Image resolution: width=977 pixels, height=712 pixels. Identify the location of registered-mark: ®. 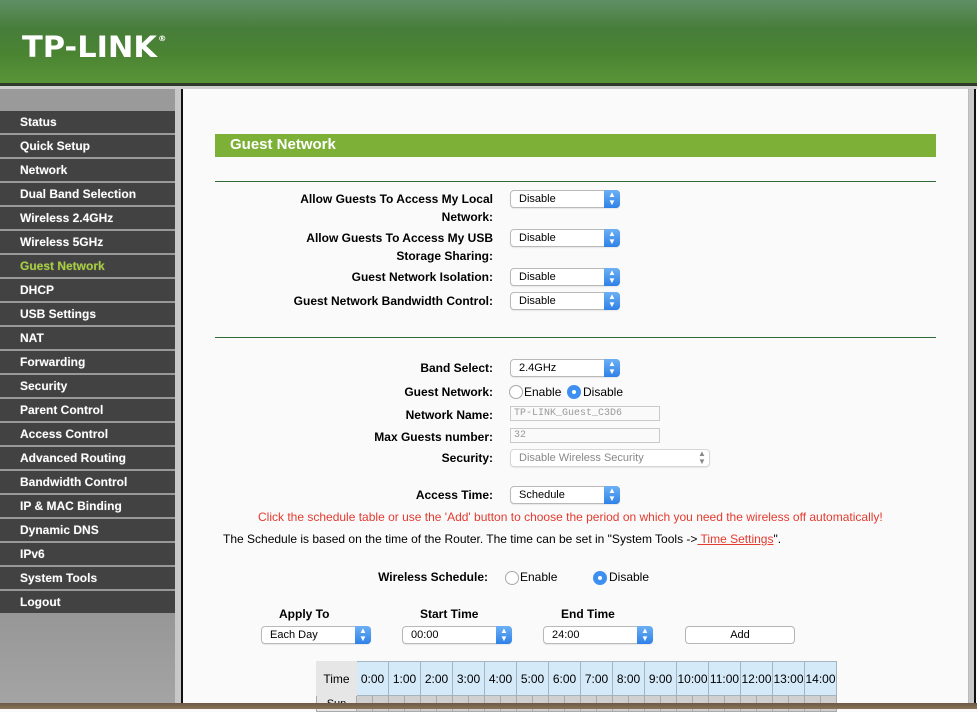
(162, 38).